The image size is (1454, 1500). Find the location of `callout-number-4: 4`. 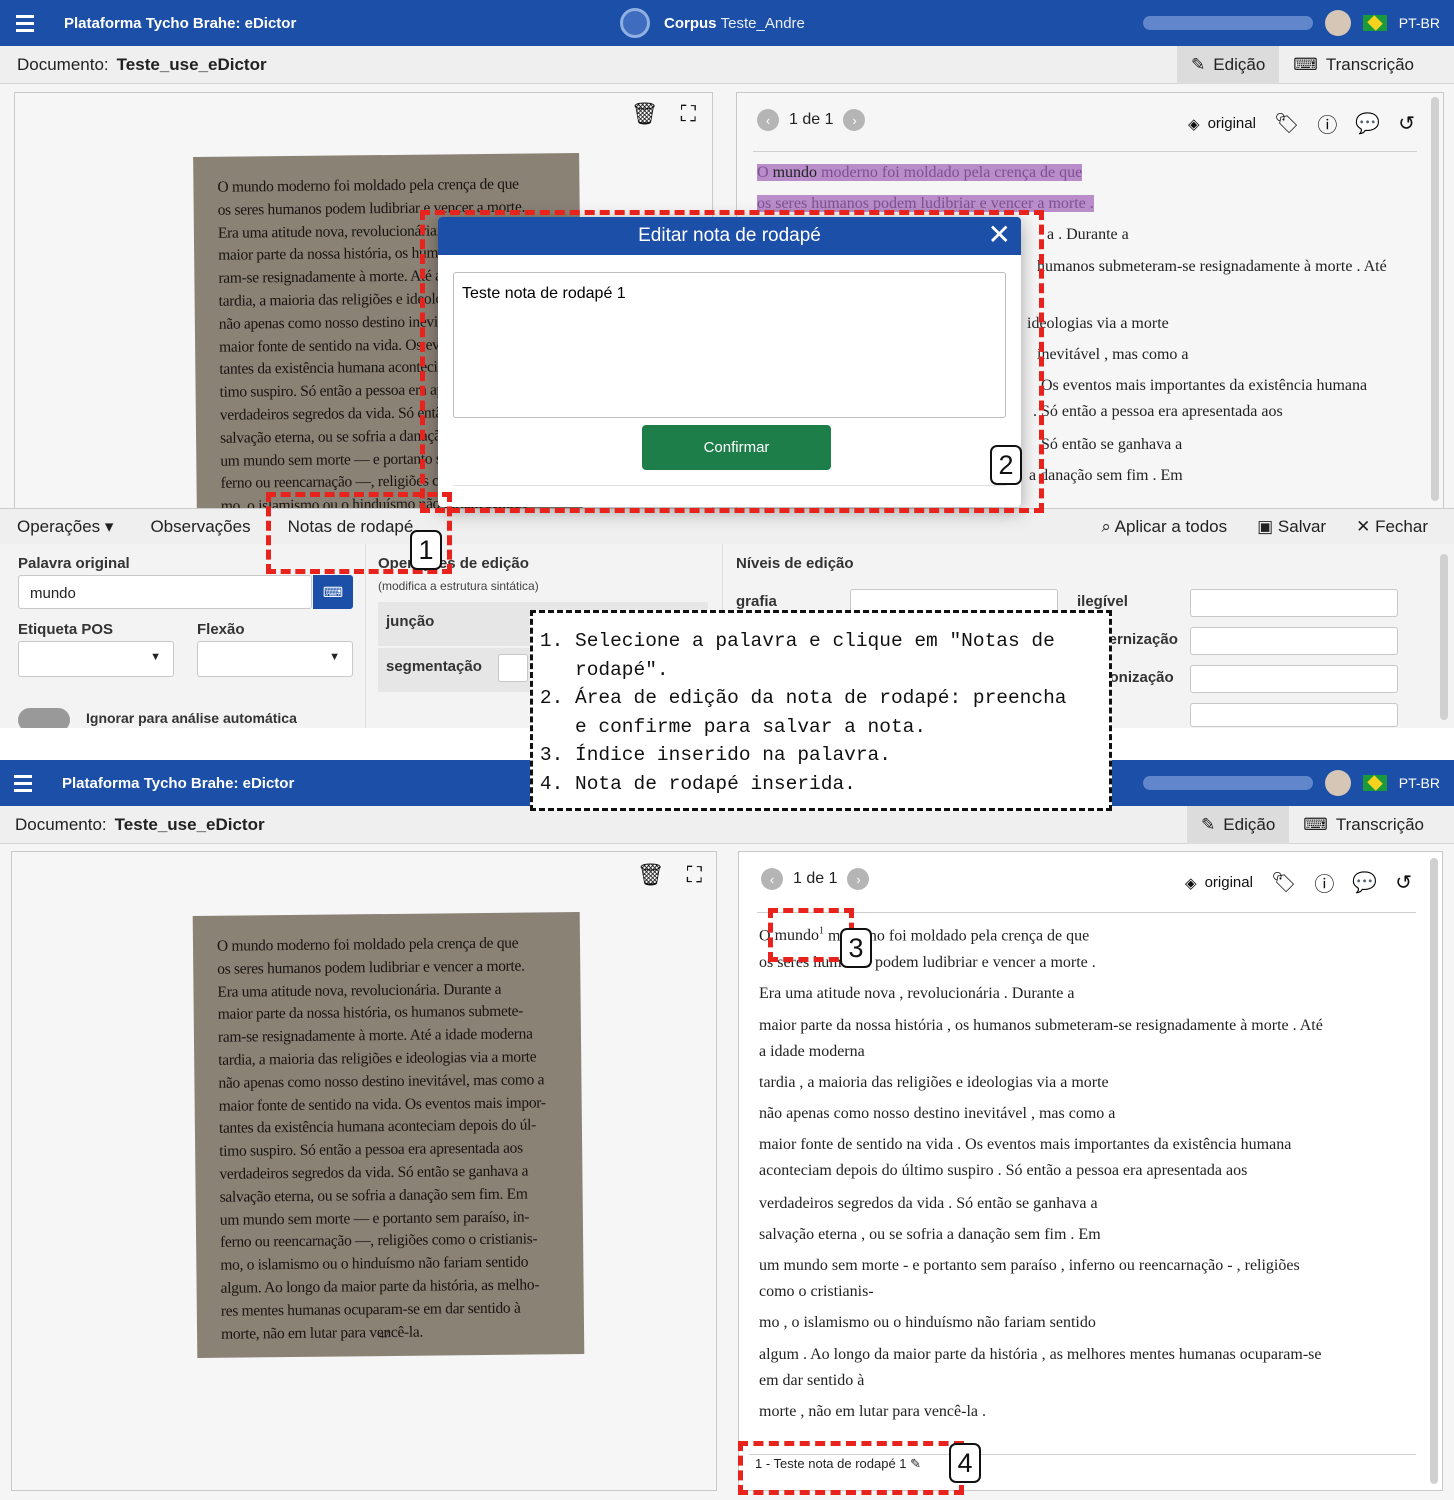

callout-number-4: 4 is located at coordinates (965, 1463).